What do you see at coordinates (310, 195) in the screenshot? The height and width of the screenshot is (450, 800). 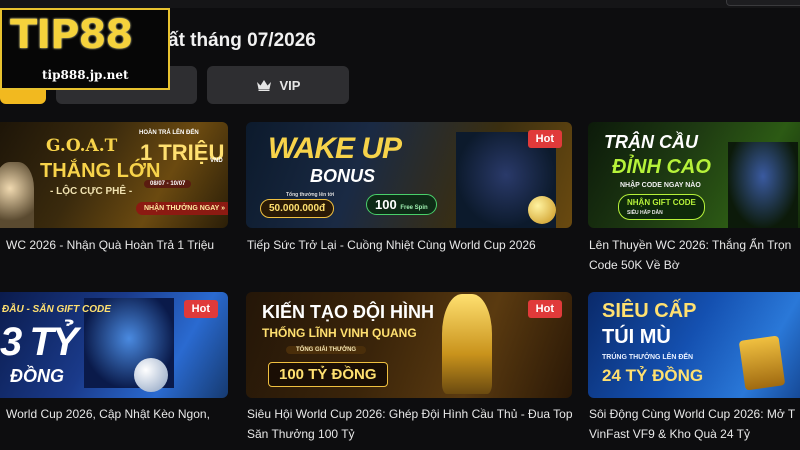 I see `banner-small: Tổng thưởng lên tới` at bounding box center [310, 195].